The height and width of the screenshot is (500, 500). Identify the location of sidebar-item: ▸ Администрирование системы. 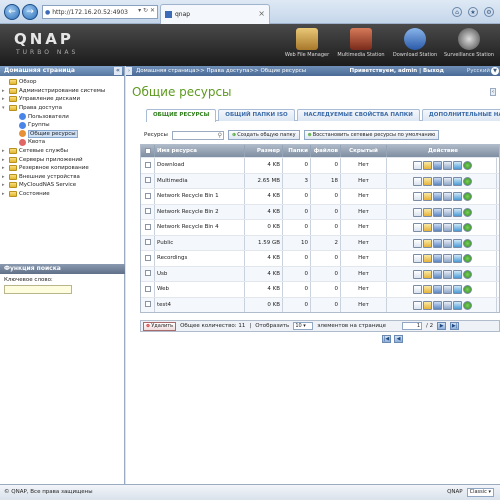
(63, 91).